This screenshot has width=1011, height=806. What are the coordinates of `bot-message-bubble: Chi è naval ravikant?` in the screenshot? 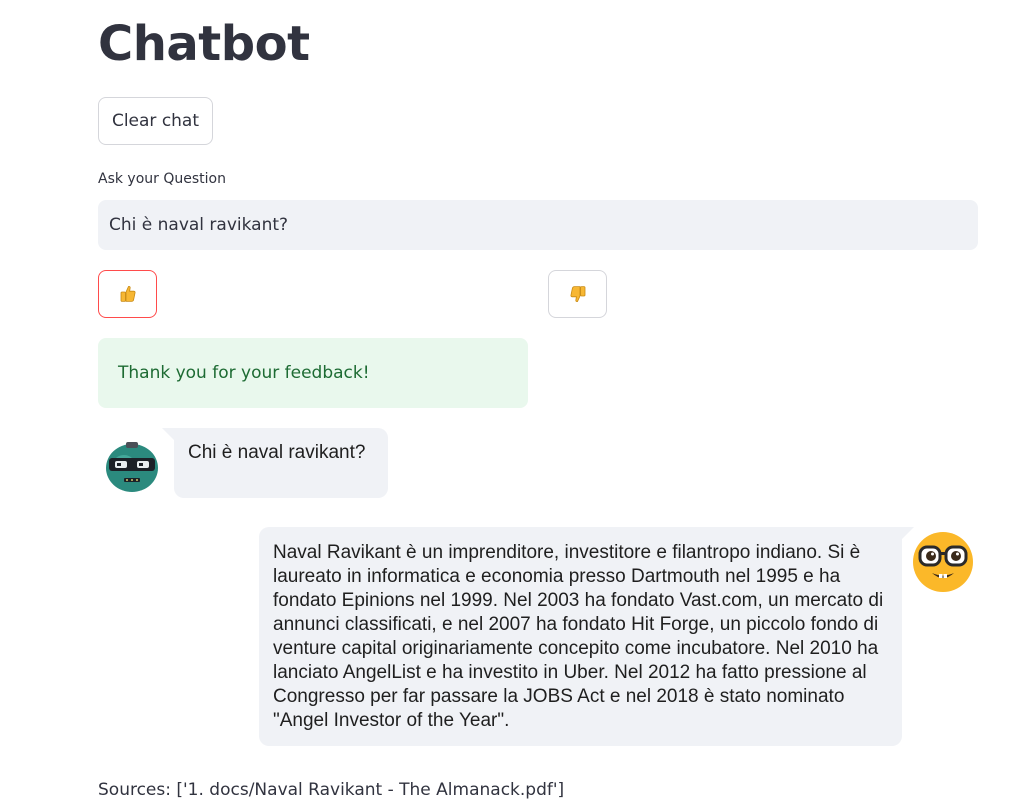 It's located at (281, 463).